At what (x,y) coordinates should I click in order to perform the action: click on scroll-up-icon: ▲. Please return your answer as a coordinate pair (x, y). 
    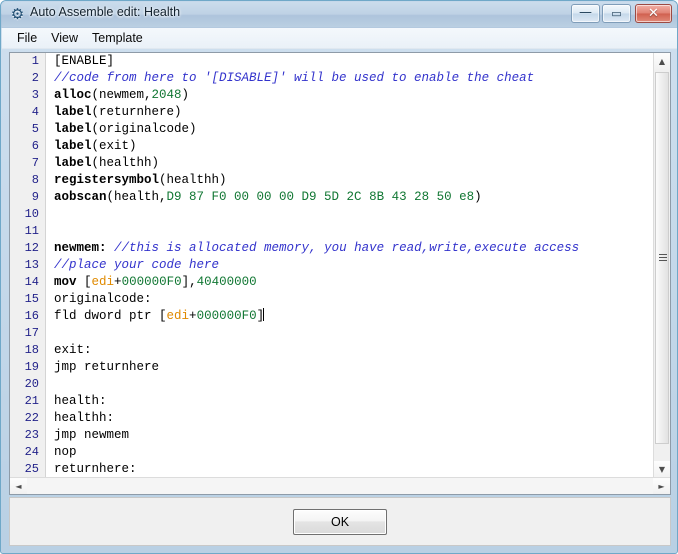
    Looking at the image, I should click on (662, 61).